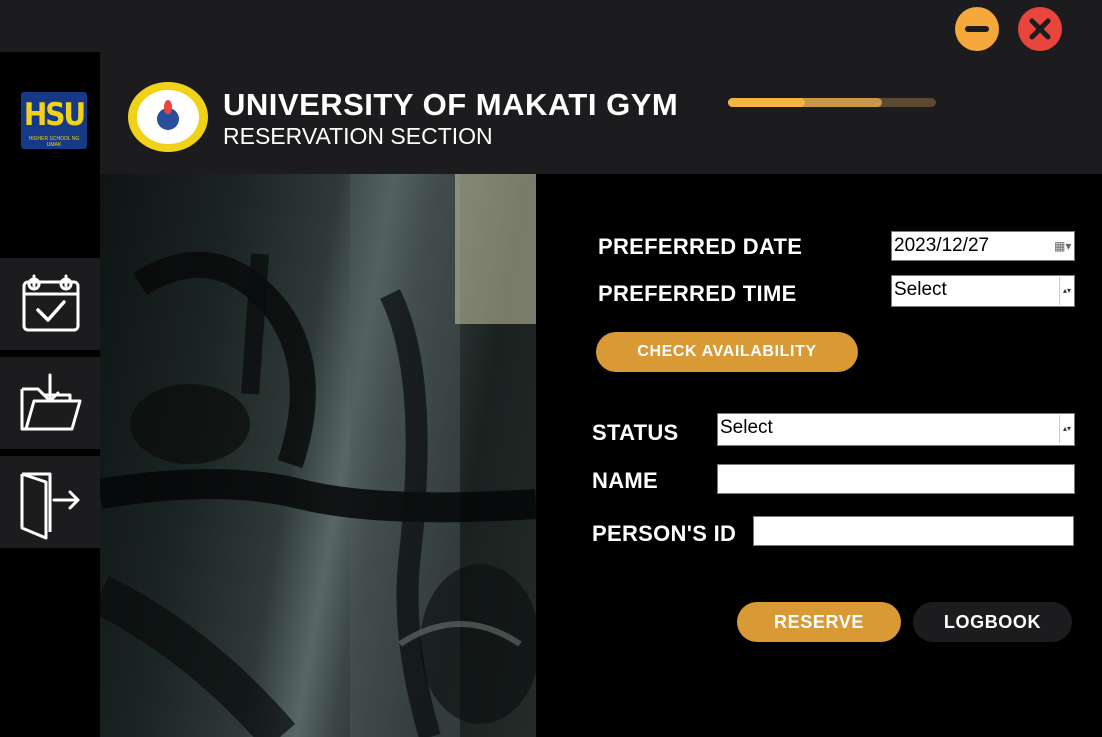 This screenshot has width=1102, height=737. Describe the element at coordinates (896, 429) in the screenshot. I see `status-select: Select ▴▾` at that location.